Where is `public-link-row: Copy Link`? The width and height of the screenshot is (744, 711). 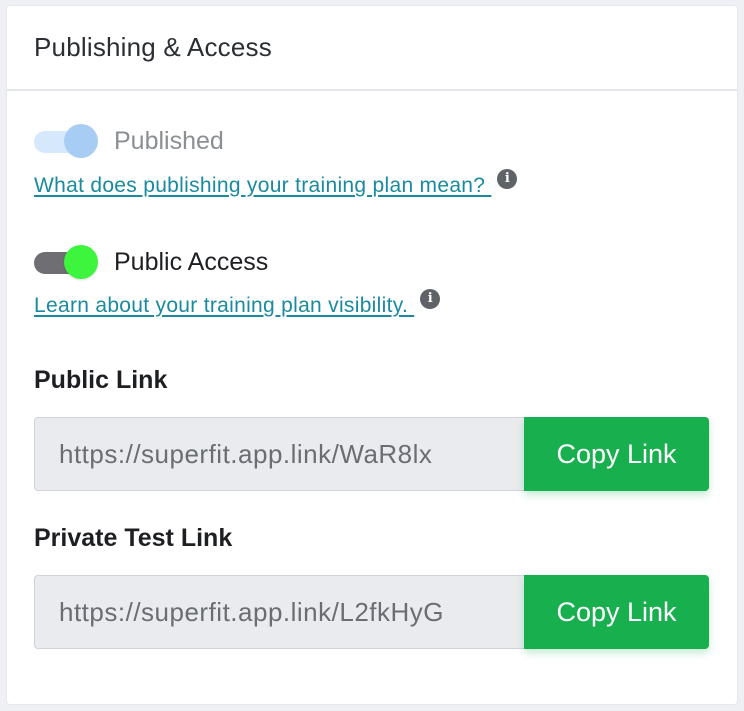 public-link-row: Copy Link is located at coordinates (371, 454).